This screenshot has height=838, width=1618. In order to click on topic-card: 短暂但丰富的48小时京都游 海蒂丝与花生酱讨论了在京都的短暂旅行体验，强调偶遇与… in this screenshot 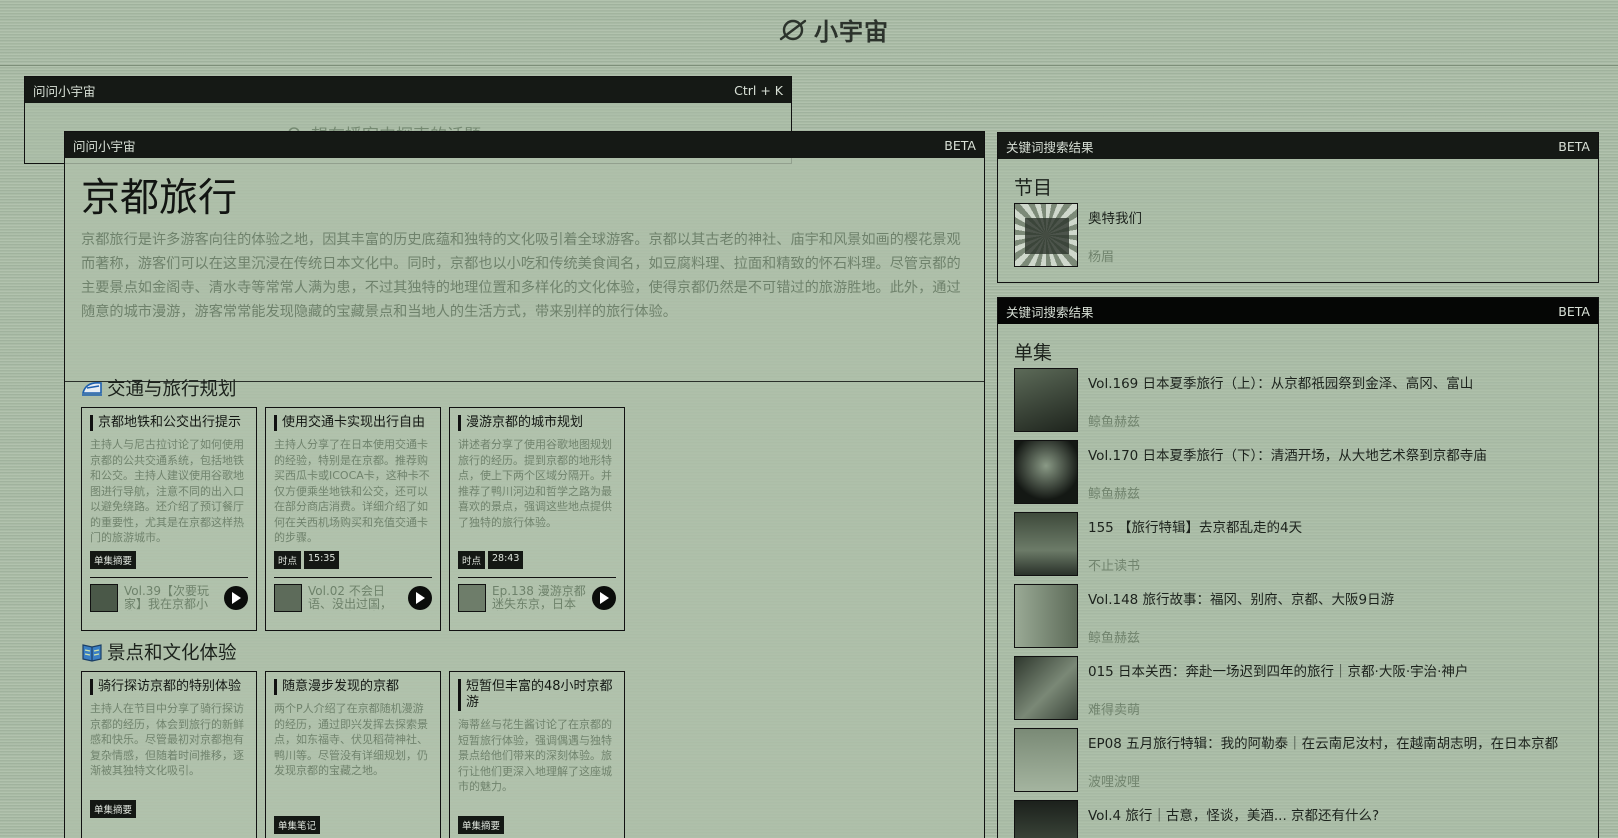, I will do `click(537, 754)`.